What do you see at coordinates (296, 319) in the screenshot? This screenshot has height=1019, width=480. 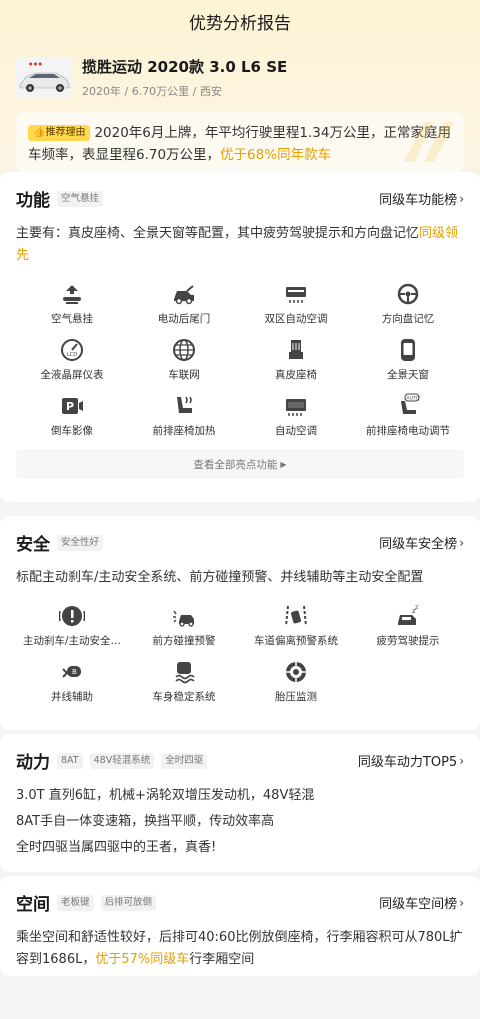 I see `function-item-label: 双区自动空调` at bounding box center [296, 319].